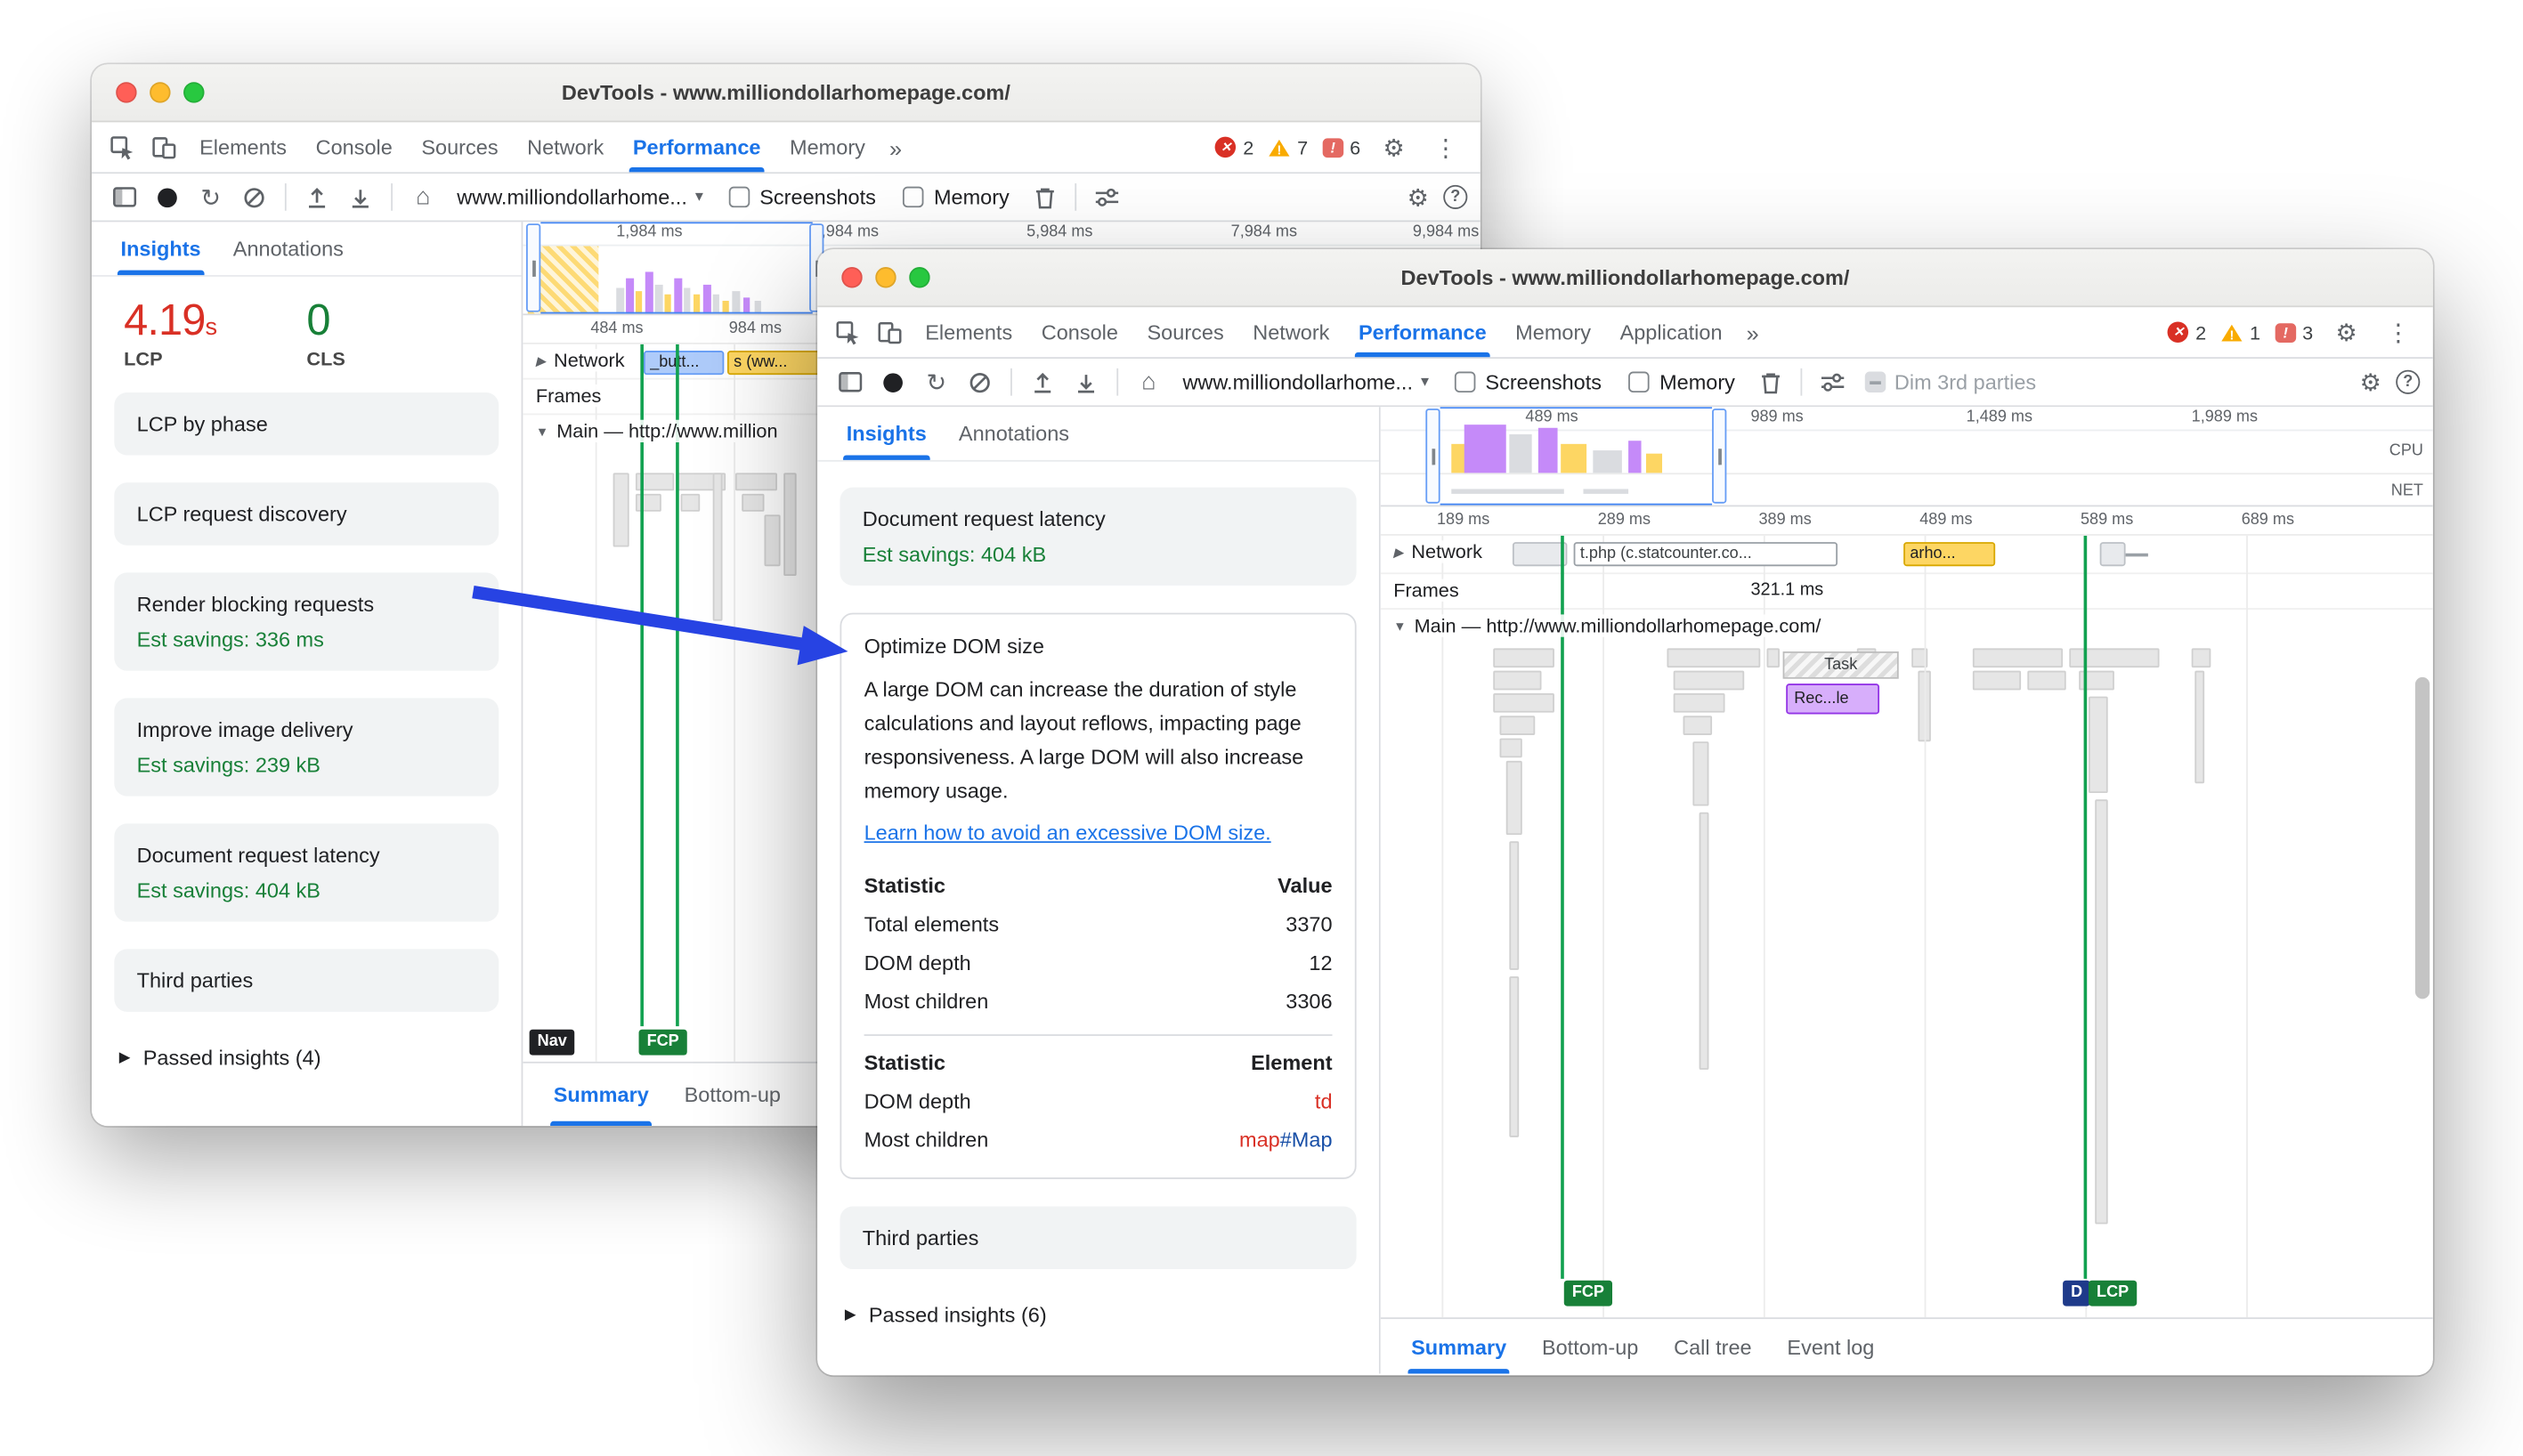  Describe the element at coordinates (1831, 1346) in the screenshot. I see `tab-event-log: Event log` at that location.